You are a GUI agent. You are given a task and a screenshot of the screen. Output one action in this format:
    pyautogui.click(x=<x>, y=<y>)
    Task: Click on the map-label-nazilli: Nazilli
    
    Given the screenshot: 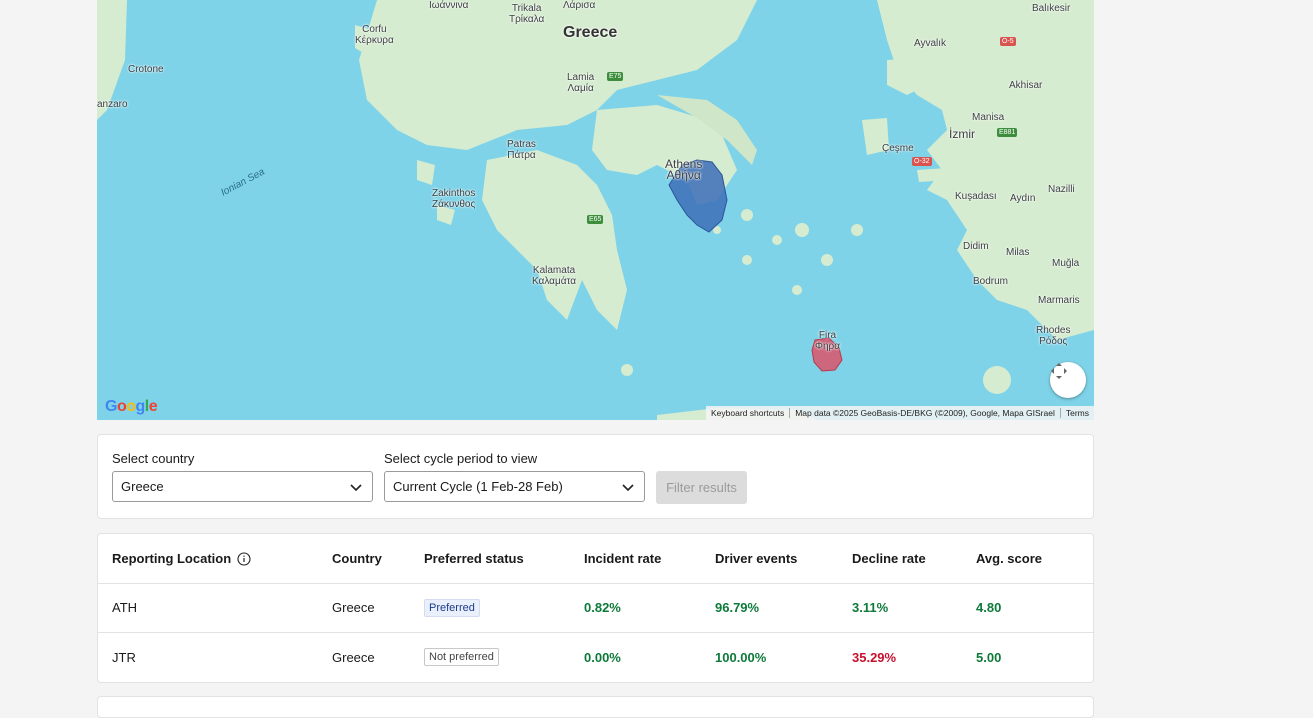 What is the action you would take?
    pyautogui.click(x=1061, y=189)
    